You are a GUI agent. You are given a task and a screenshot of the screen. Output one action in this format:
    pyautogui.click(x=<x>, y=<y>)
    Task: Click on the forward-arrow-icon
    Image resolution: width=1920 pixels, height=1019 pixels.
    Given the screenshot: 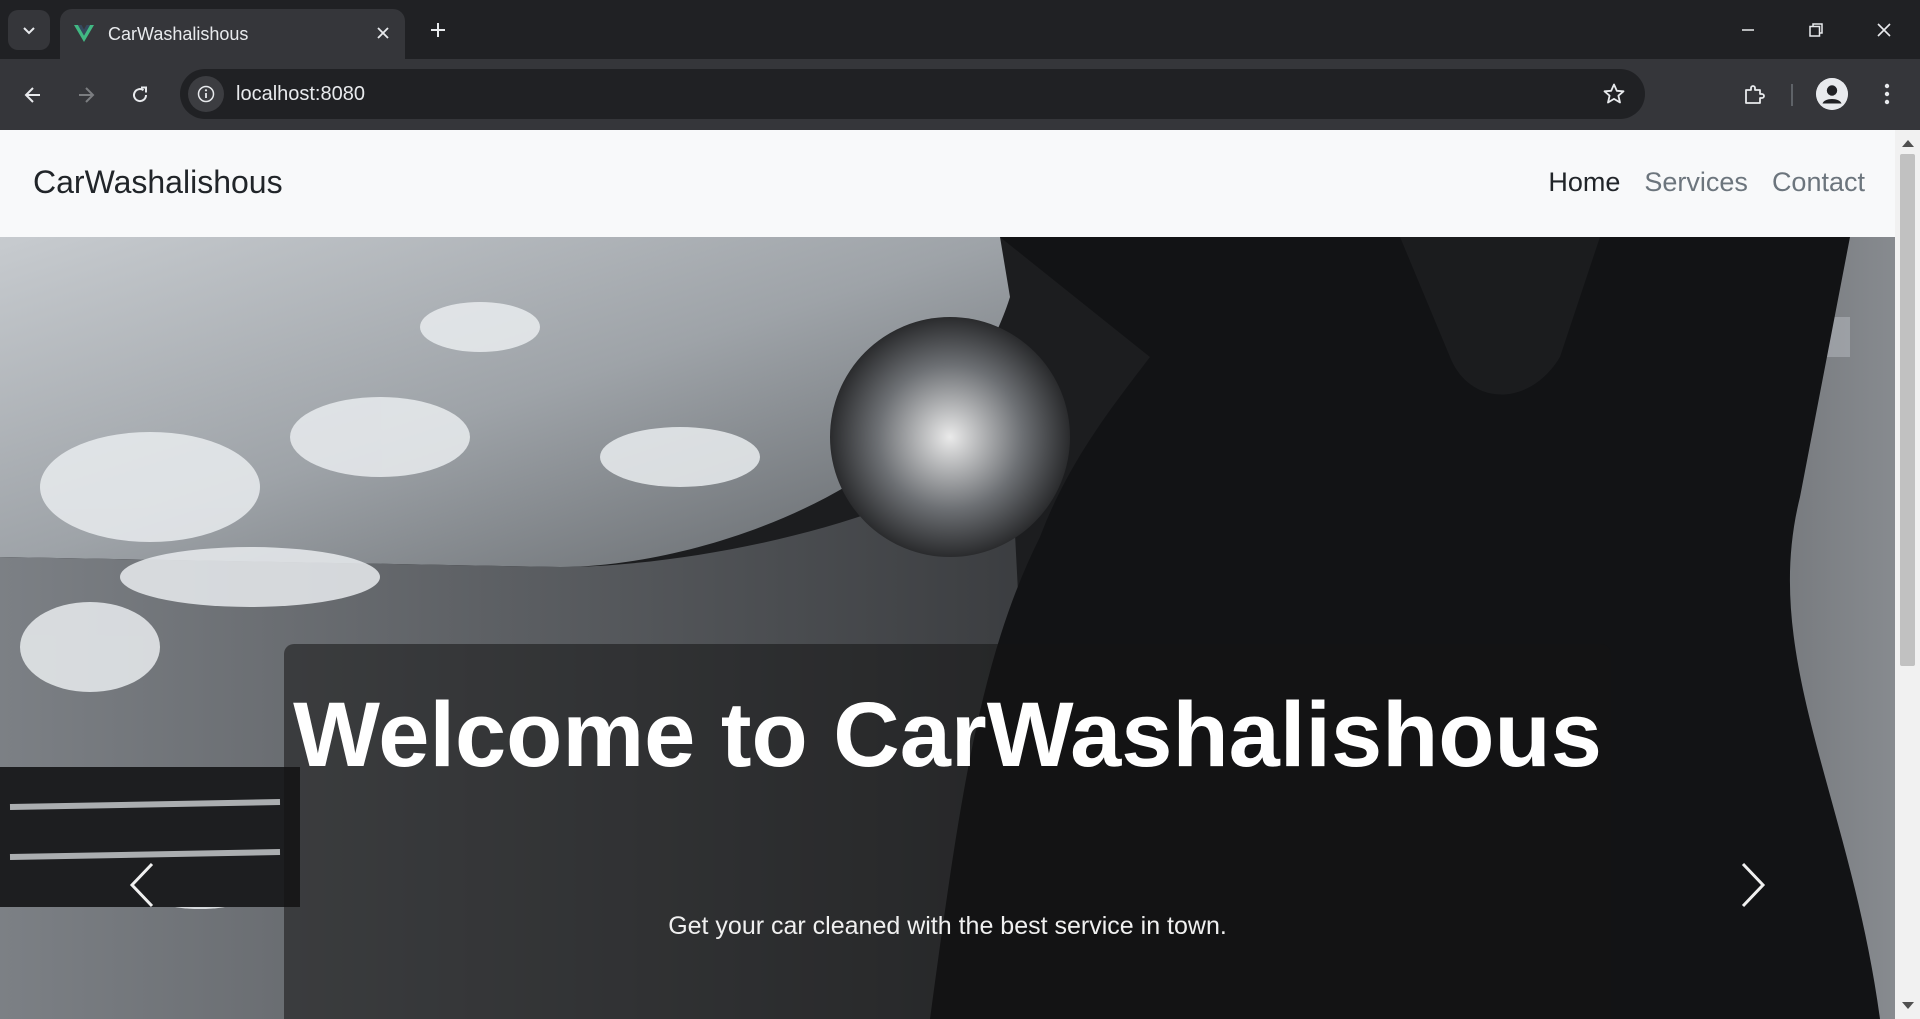 What is the action you would take?
    pyautogui.click(x=87, y=95)
    